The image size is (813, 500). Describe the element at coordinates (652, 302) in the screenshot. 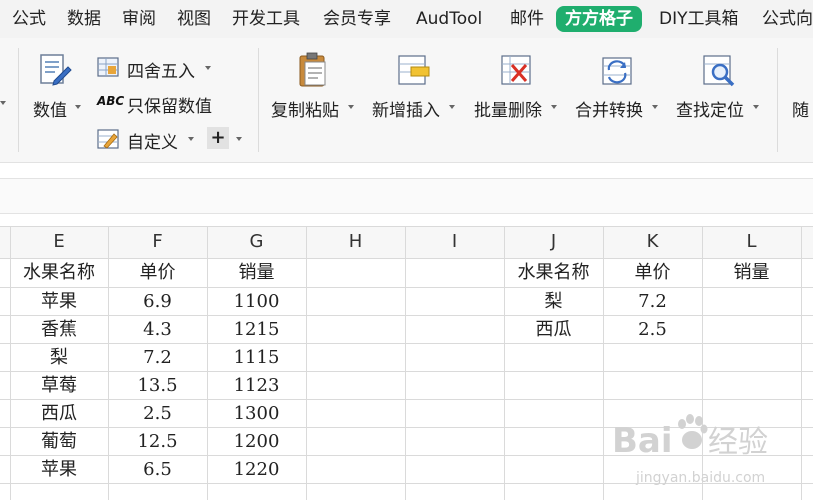

I see `table2-cell: 7.2` at that location.